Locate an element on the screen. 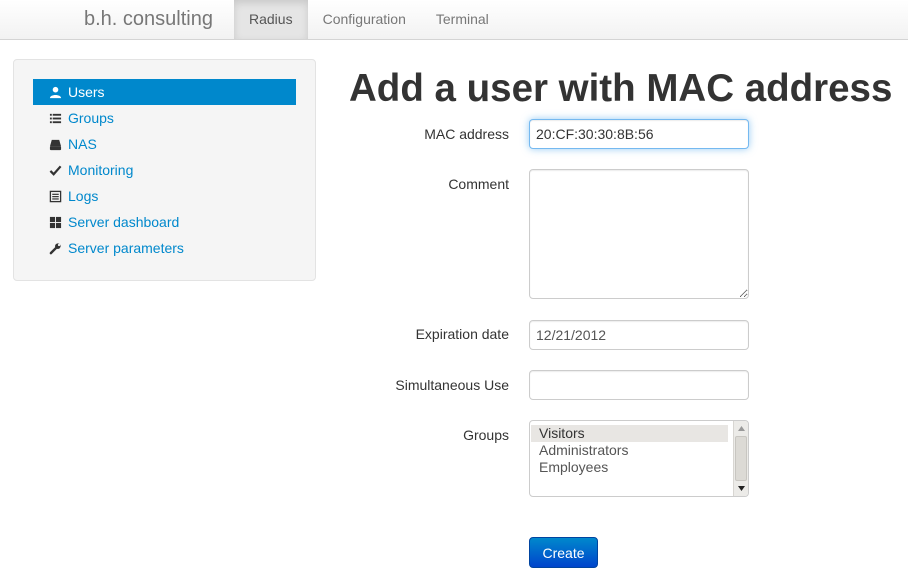 The image size is (908, 585). sidebar-item-groups: Groups is located at coordinates (164, 118).